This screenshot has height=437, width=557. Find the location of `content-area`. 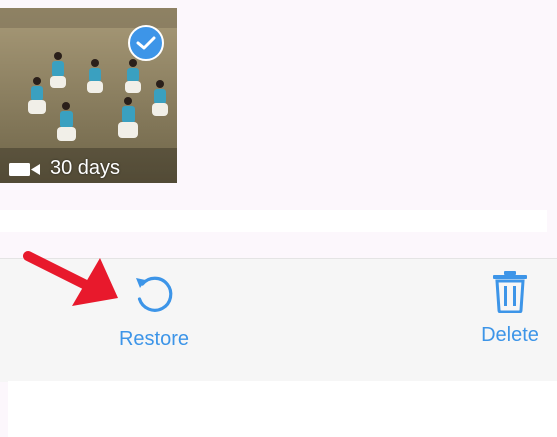

content-area is located at coordinates (282, 409).